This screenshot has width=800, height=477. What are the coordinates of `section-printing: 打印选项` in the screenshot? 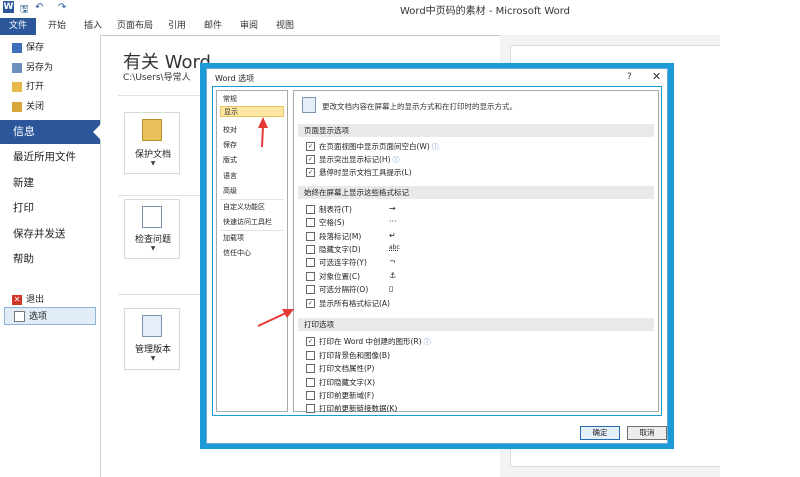 It's located at (476, 324).